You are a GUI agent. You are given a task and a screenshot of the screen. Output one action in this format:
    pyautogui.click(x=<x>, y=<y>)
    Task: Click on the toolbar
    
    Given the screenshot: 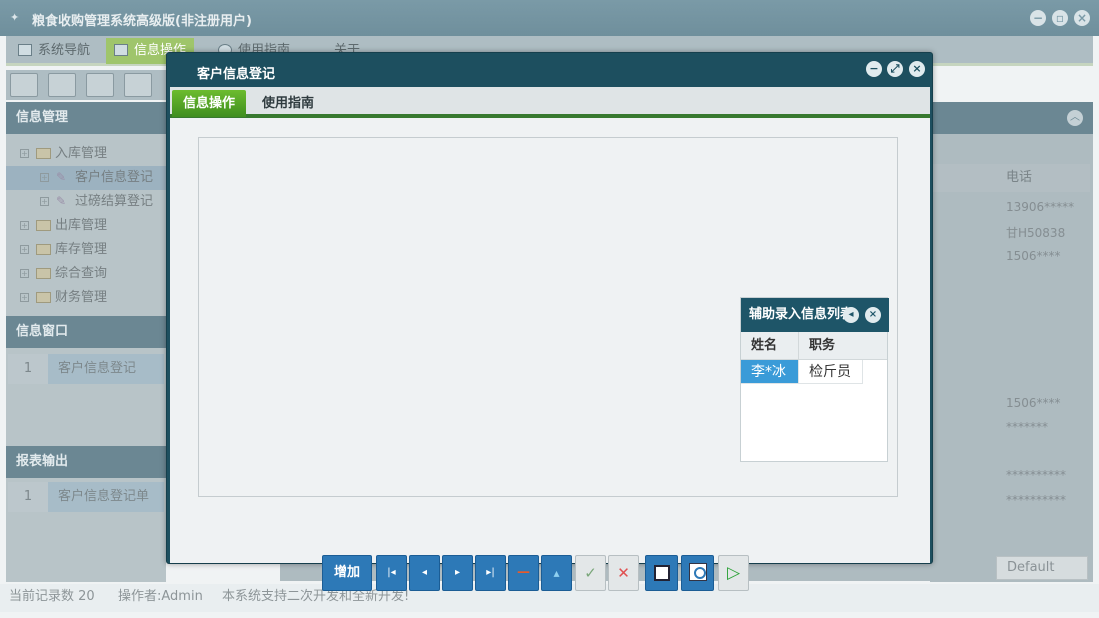 What is the action you would take?
    pyautogui.click(x=86, y=85)
    